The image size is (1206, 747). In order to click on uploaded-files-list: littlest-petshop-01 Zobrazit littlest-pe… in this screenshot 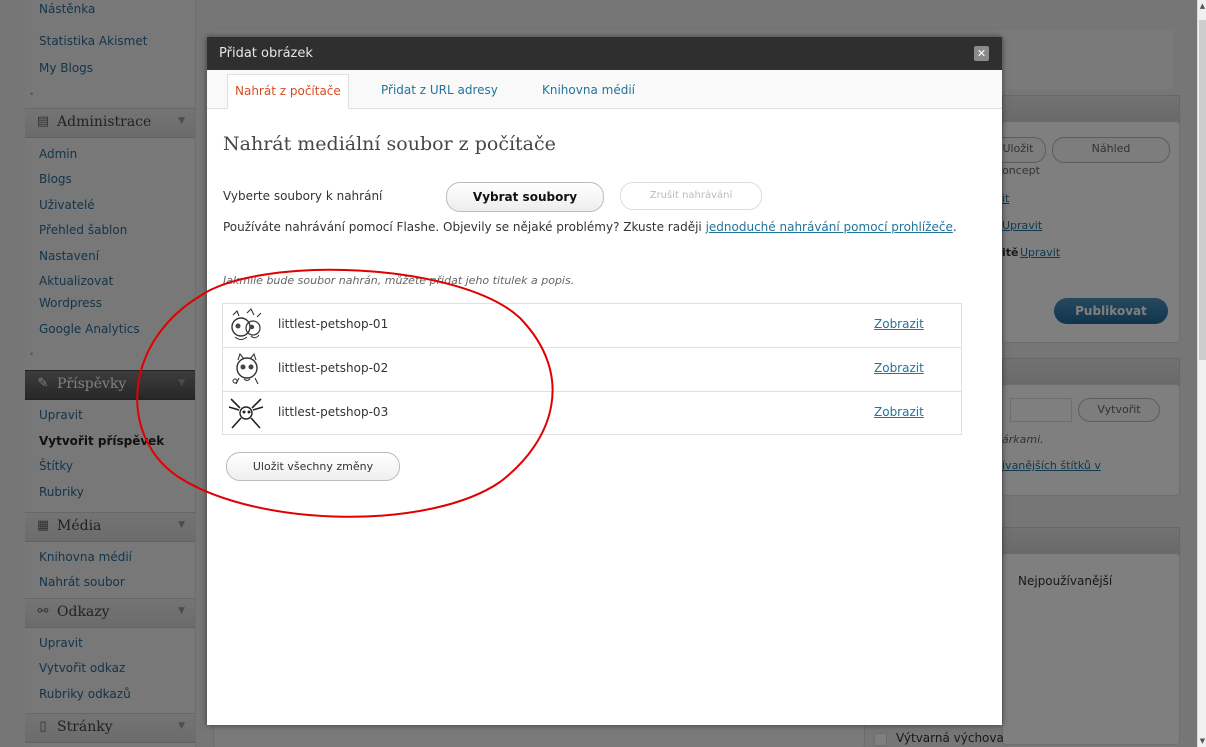, I will do `click(592, 369)`.